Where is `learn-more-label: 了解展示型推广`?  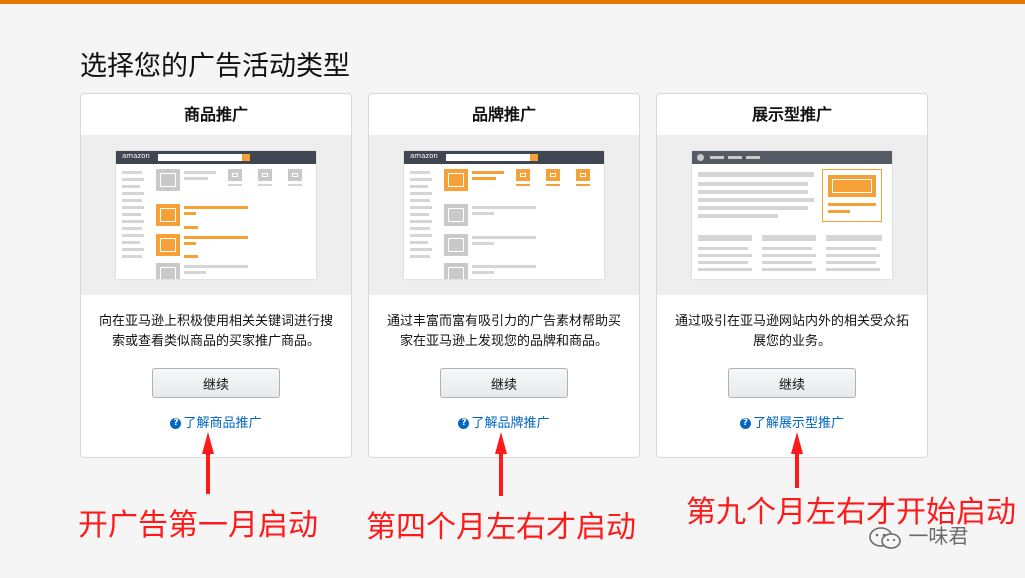 learn-more-label: 了解展示型推广 is located at coordinates (798, 423).